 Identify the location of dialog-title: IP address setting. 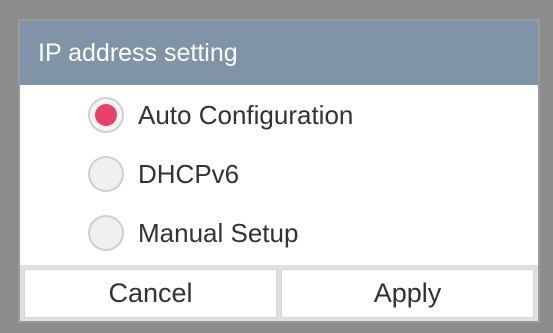
(138, 52).